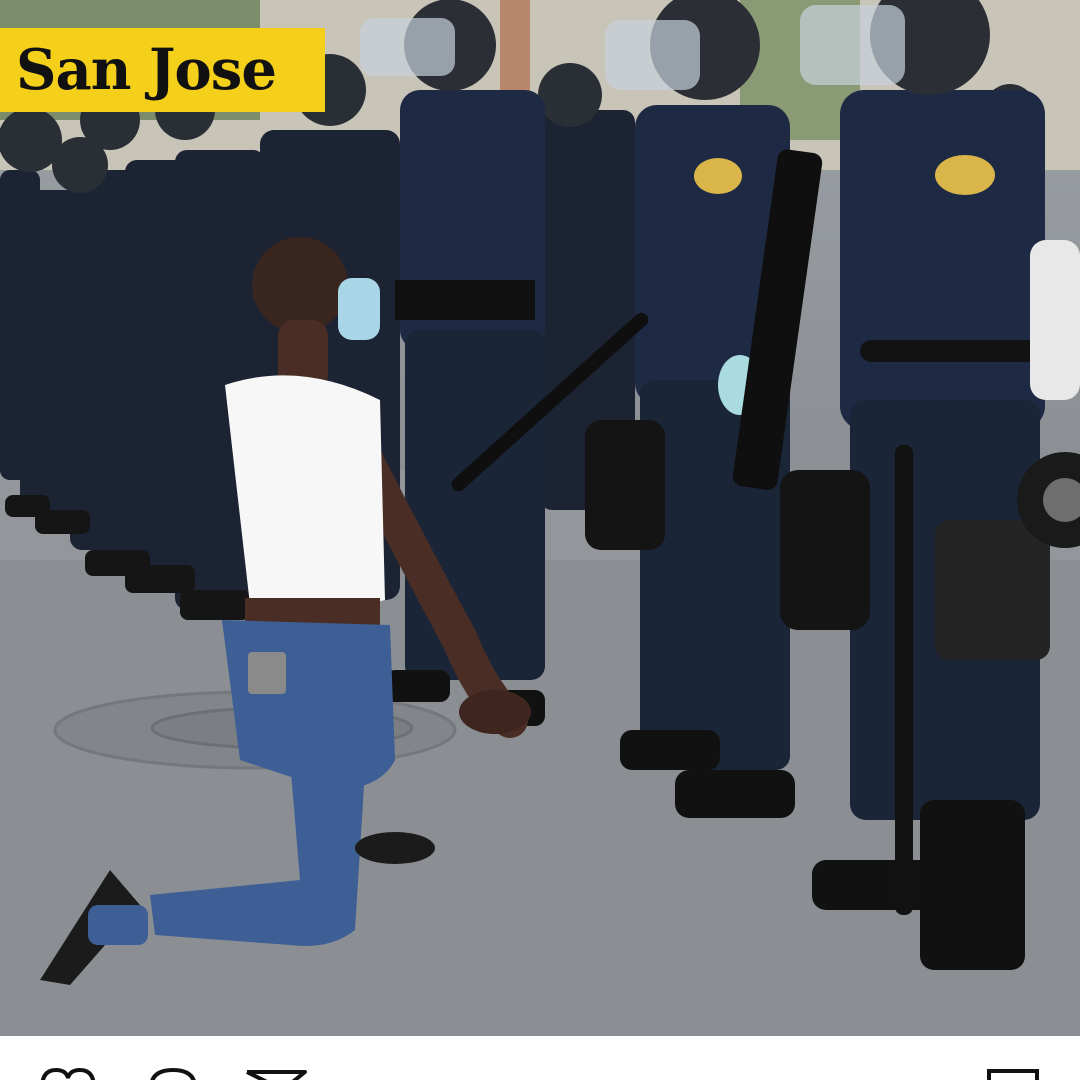  Describe the element at coordinates (146, 70) in the screenshot. I see `location-tag-text: San Jose` at that location.